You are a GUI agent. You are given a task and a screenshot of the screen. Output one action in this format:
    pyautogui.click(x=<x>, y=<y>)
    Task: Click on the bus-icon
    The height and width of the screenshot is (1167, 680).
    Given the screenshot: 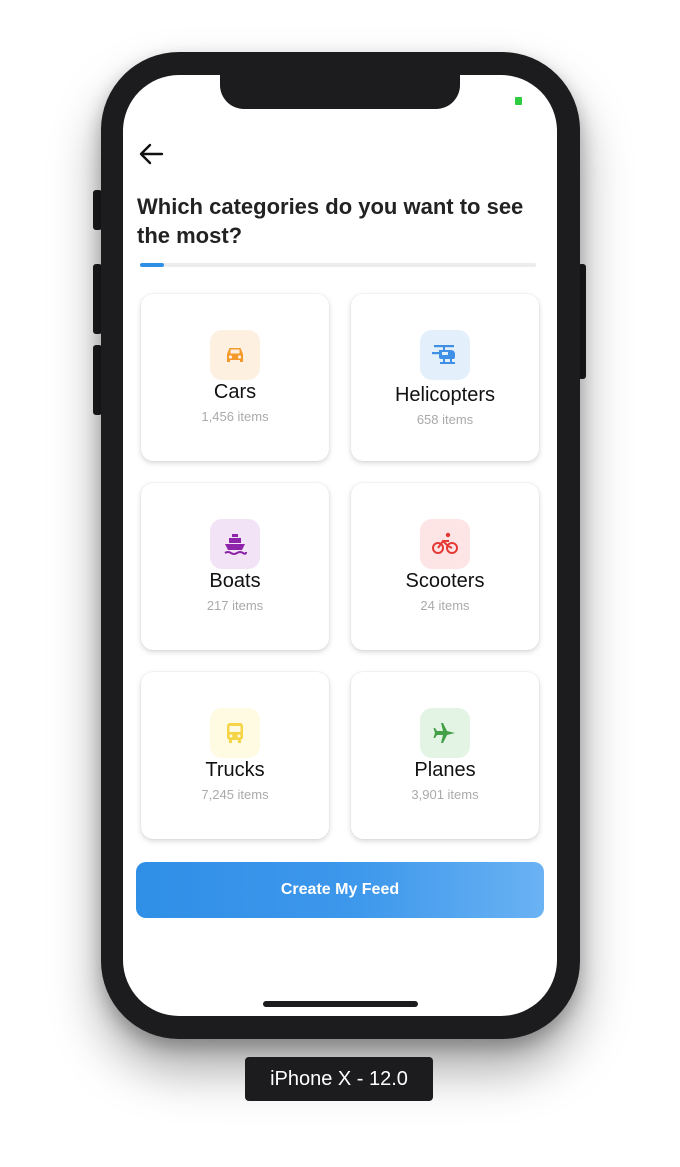 What is the action you would take?
    pyautogui.click(x=235, y=733)
    